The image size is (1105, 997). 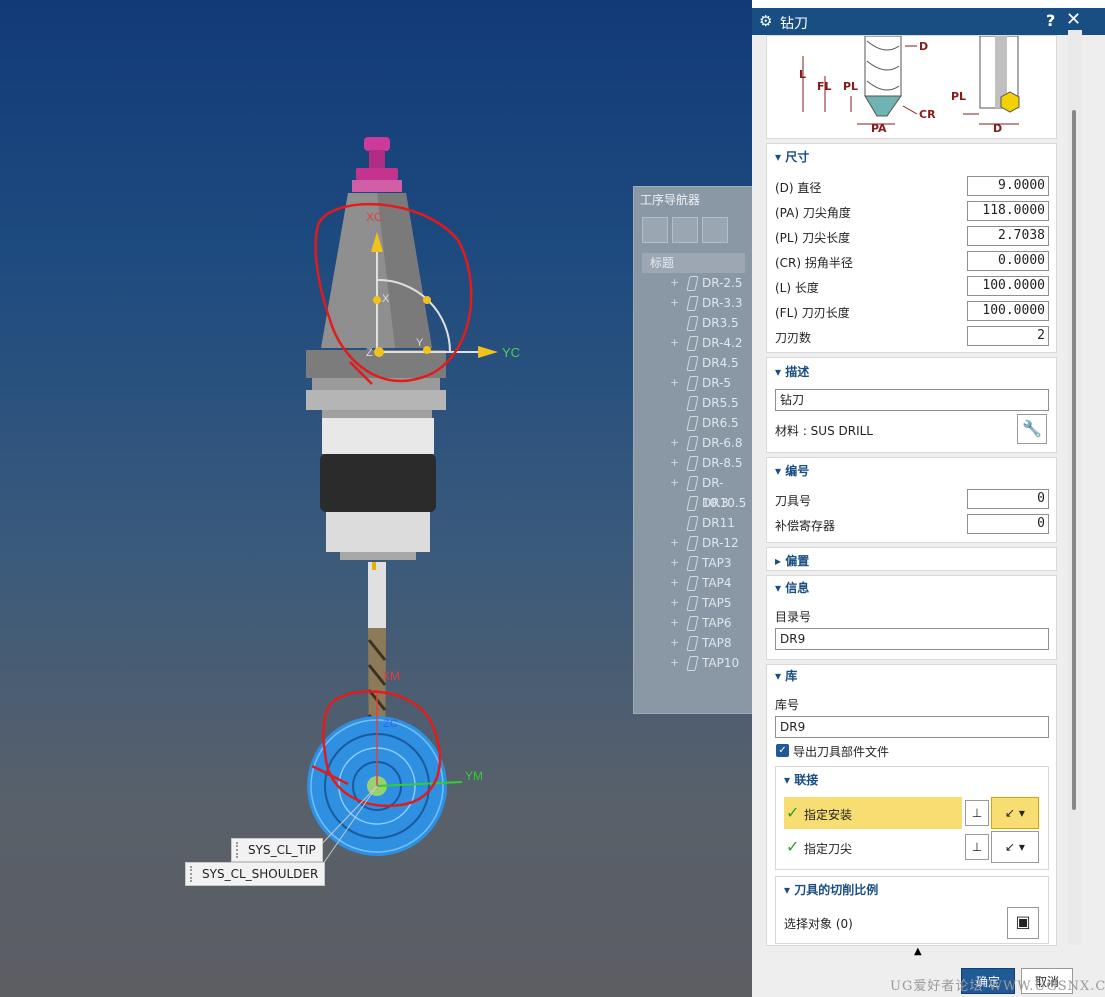 What do you see at coordinates (1008, 499) in the screenshot?
I see `tool-number-input: 0` at bounding box center [1008, 499].